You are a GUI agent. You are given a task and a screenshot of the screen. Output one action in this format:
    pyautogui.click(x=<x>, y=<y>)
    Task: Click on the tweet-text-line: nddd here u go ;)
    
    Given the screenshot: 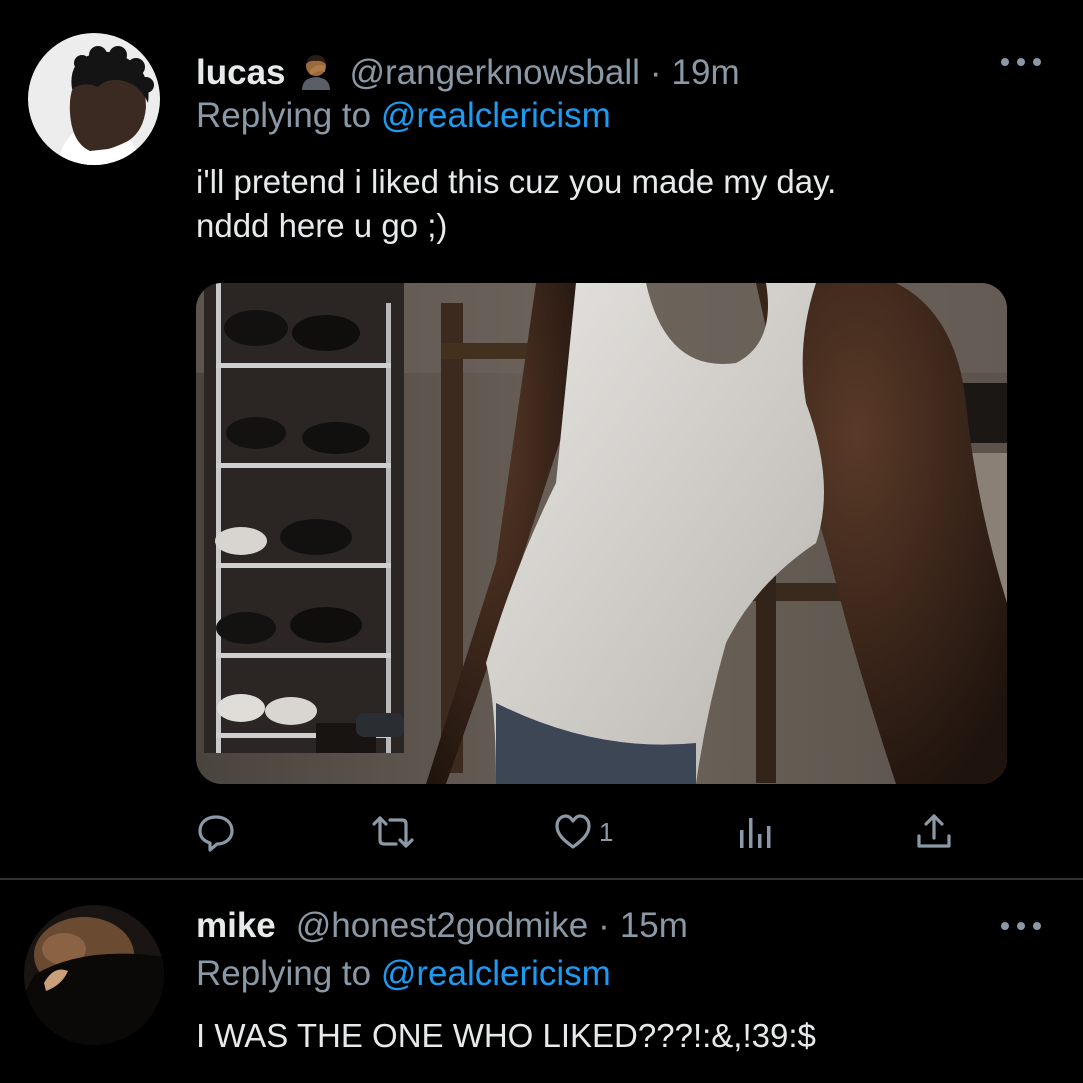 What is the action you would take?
    pyautogui.click(x=322, y=225)
    